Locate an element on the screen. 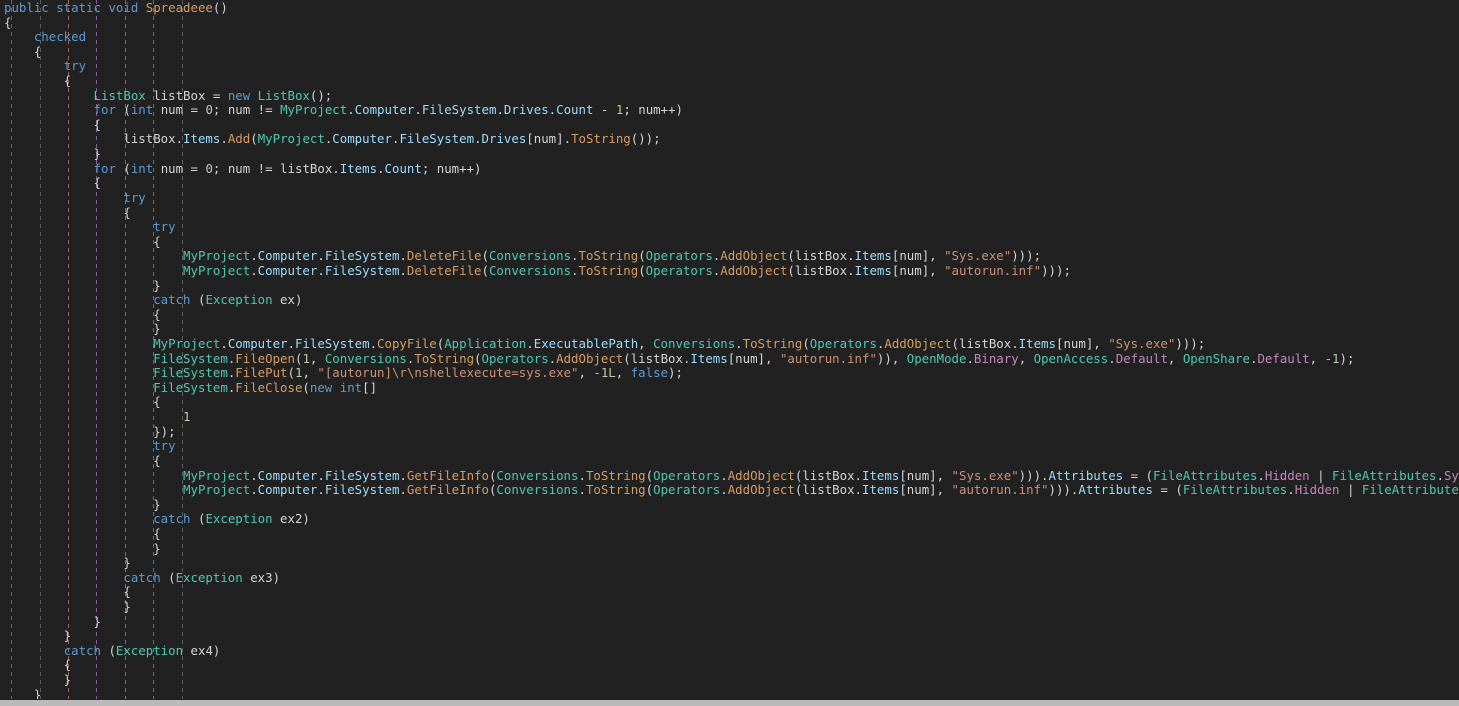 The height and width of the screenshot is (706, 1459). token-pln: - is located at coordinates (604, 110).